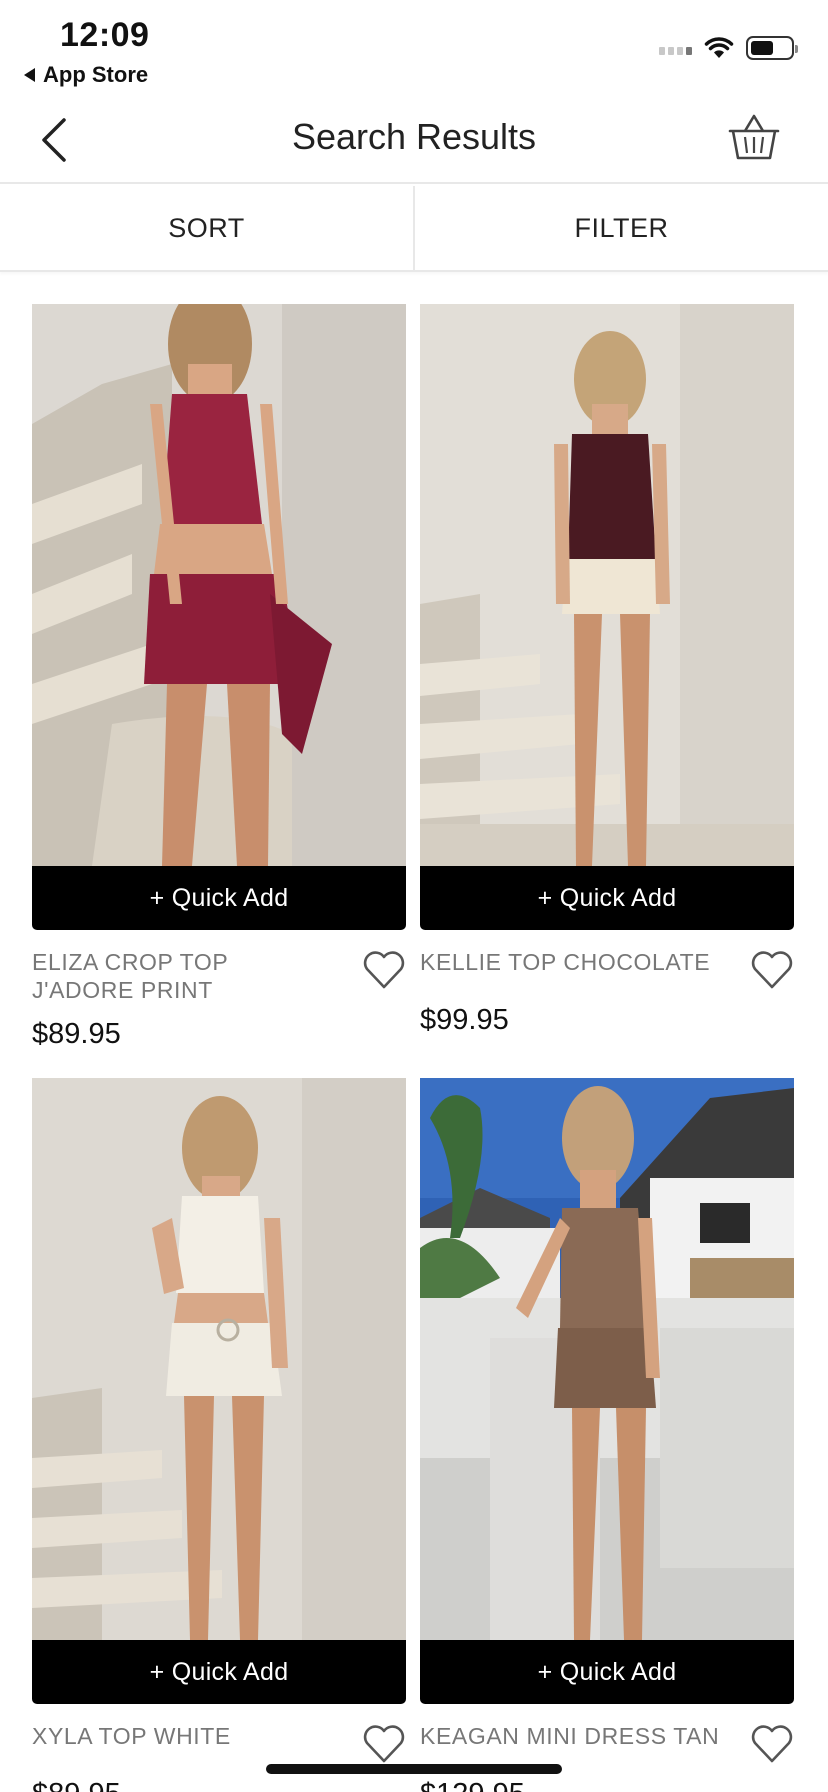  What do you see at coordinates (414, 1769) in the screenshot?
I see `home-indicator` at bounding box center [414, 1769].